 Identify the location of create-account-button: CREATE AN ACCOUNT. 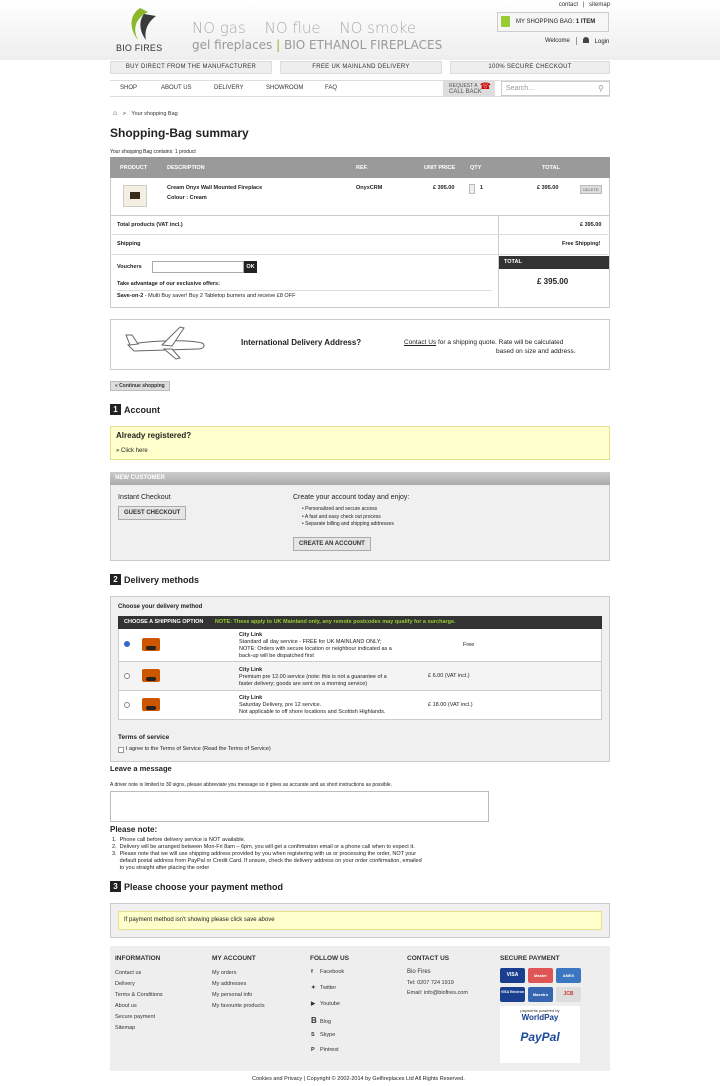
(332, 544).